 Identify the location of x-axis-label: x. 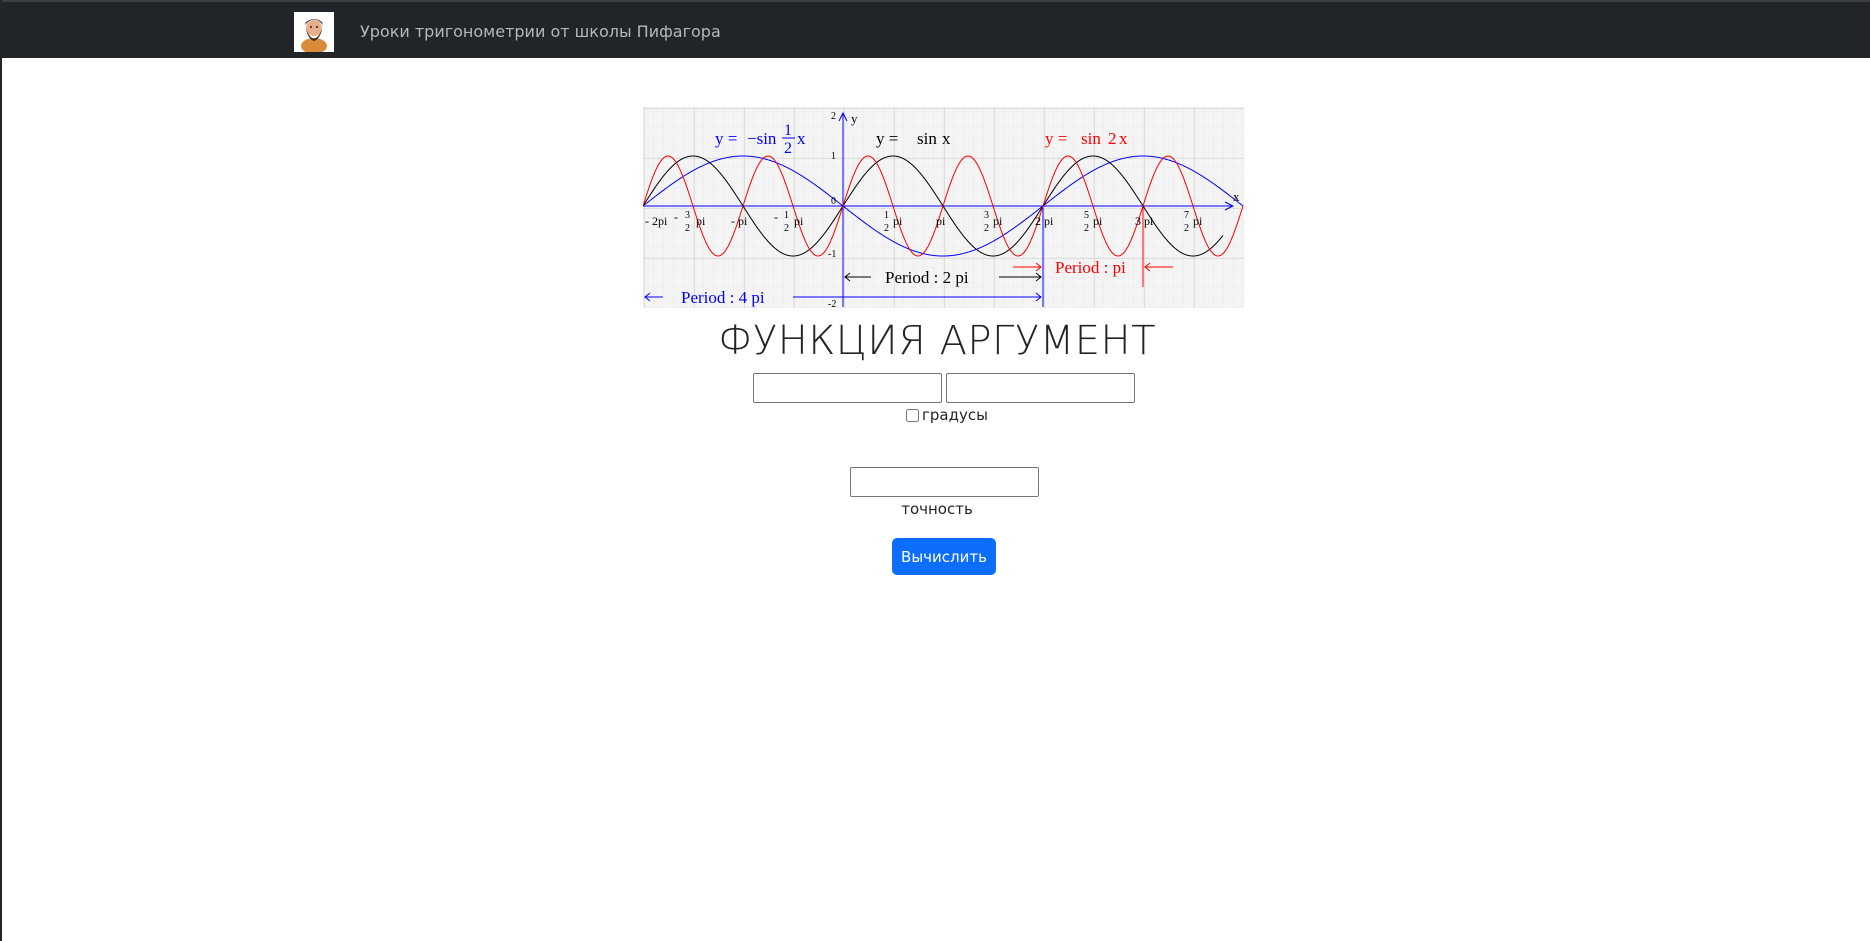
(1236, 196).